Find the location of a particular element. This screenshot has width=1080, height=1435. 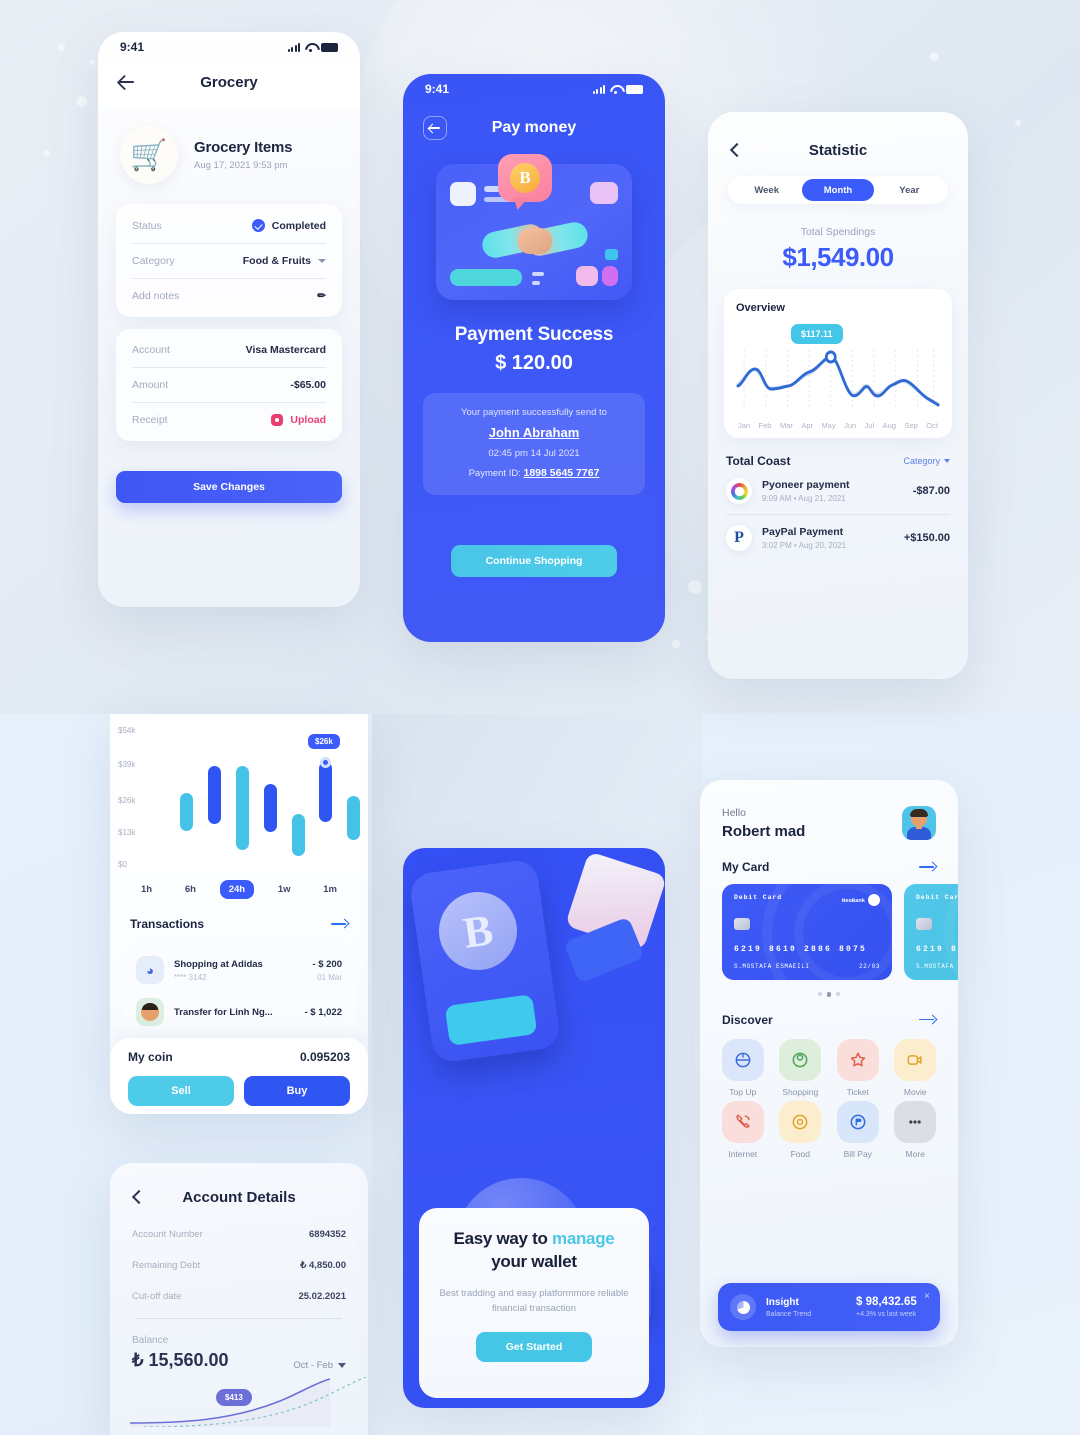

discover-item-more: More is located at coordinates (916, 1129).